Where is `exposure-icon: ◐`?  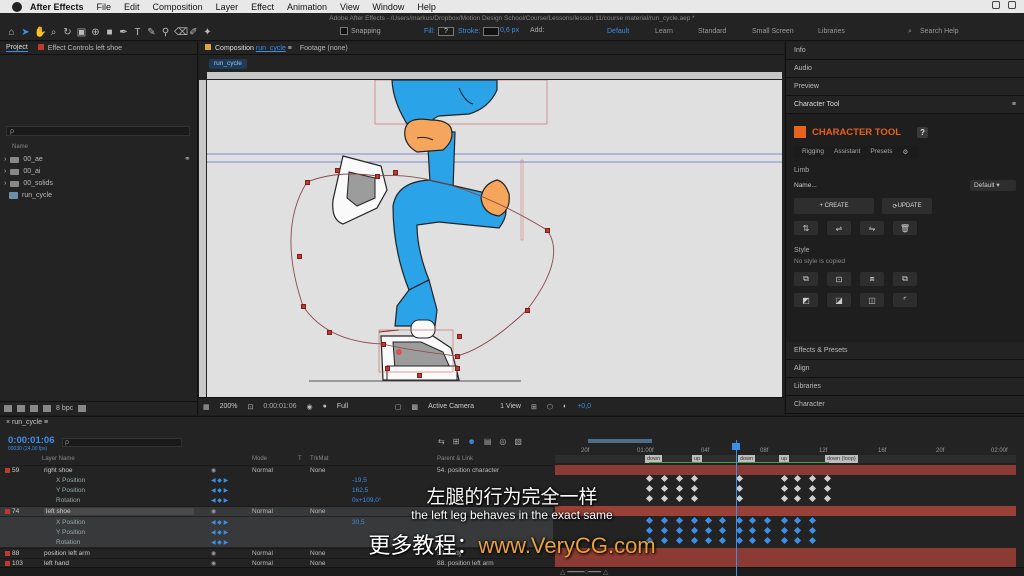 exposure-icon: ◐ is located at coordinates (565, 406).